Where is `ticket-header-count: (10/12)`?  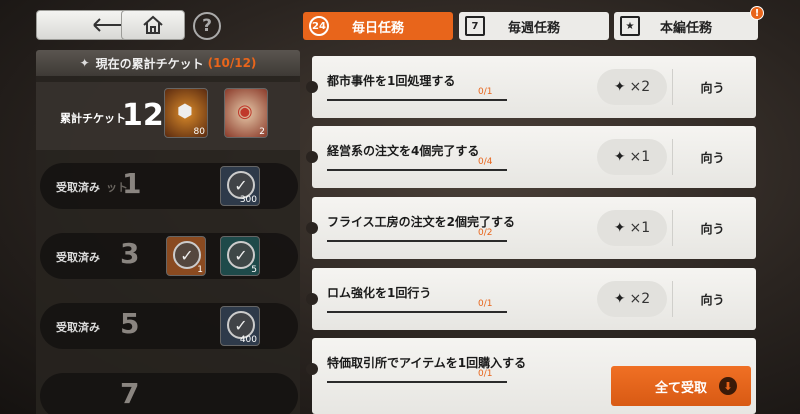 ticket-header-count: (10/12) is located at coordinates (232, 63).